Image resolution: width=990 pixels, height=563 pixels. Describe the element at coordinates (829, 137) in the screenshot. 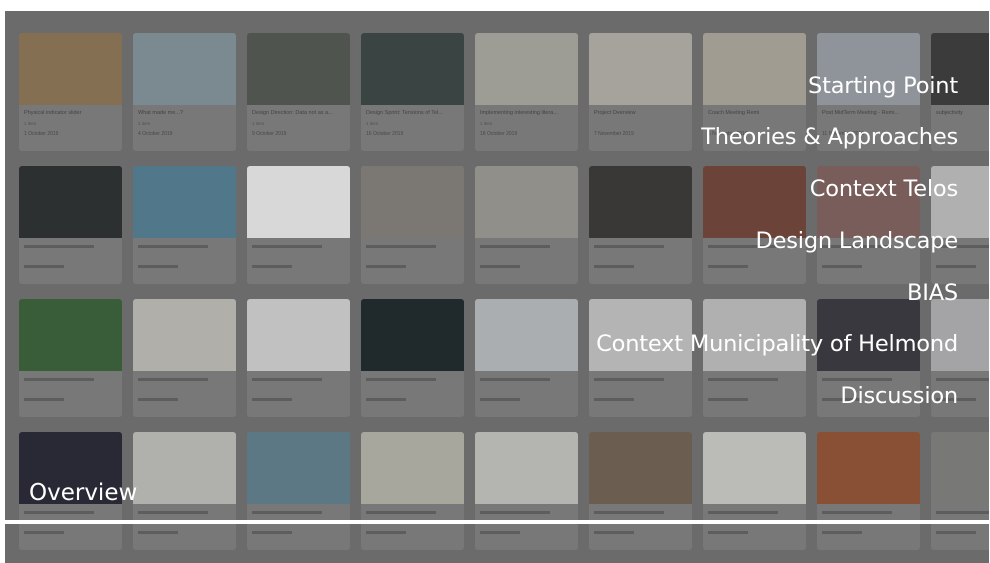

I see `nav-item-theories-approaches: Theories & Approaches` at that location.